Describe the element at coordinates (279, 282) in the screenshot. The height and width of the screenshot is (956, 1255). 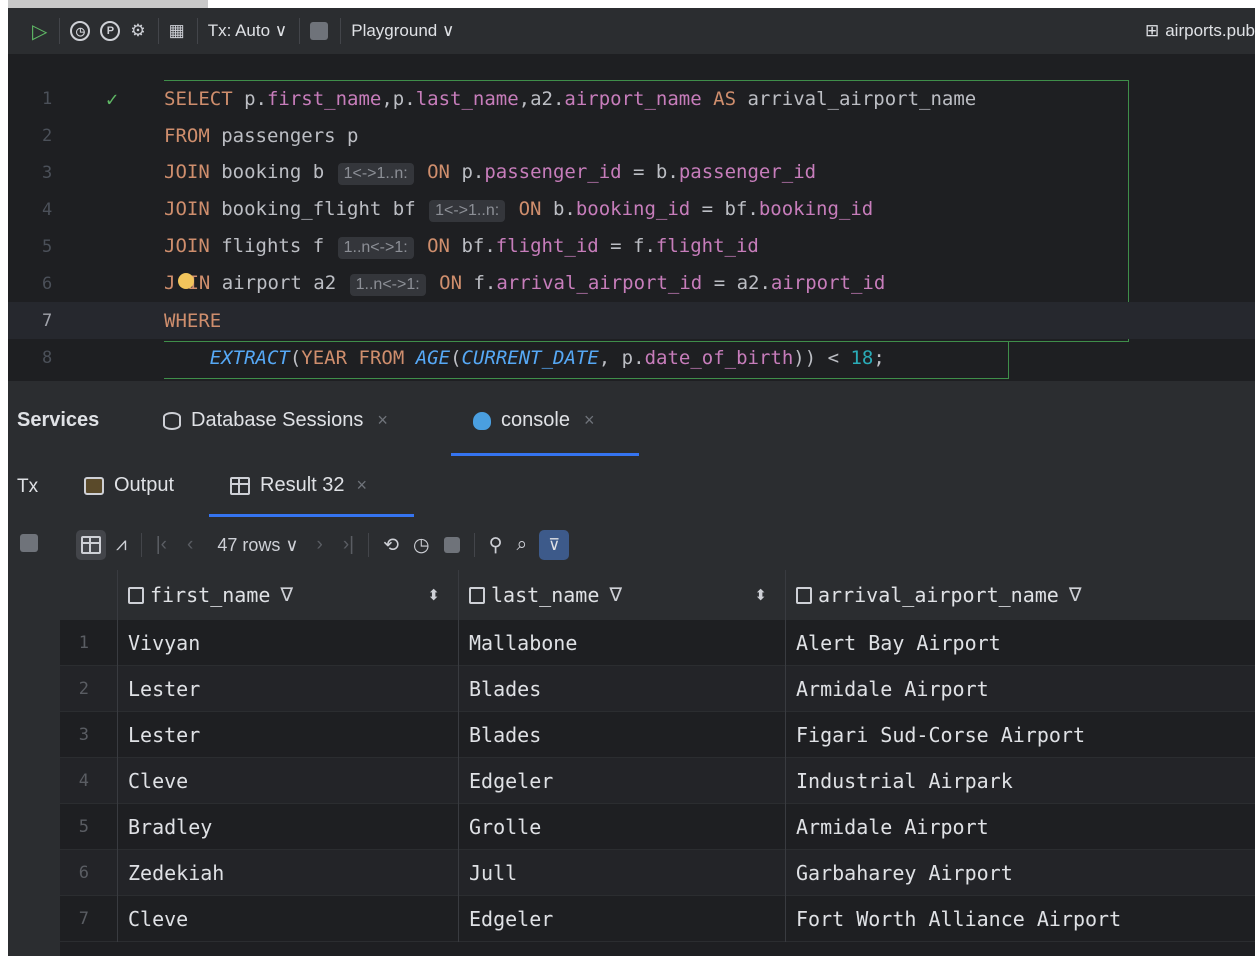
I see `sql-text: airport a2` at that location.